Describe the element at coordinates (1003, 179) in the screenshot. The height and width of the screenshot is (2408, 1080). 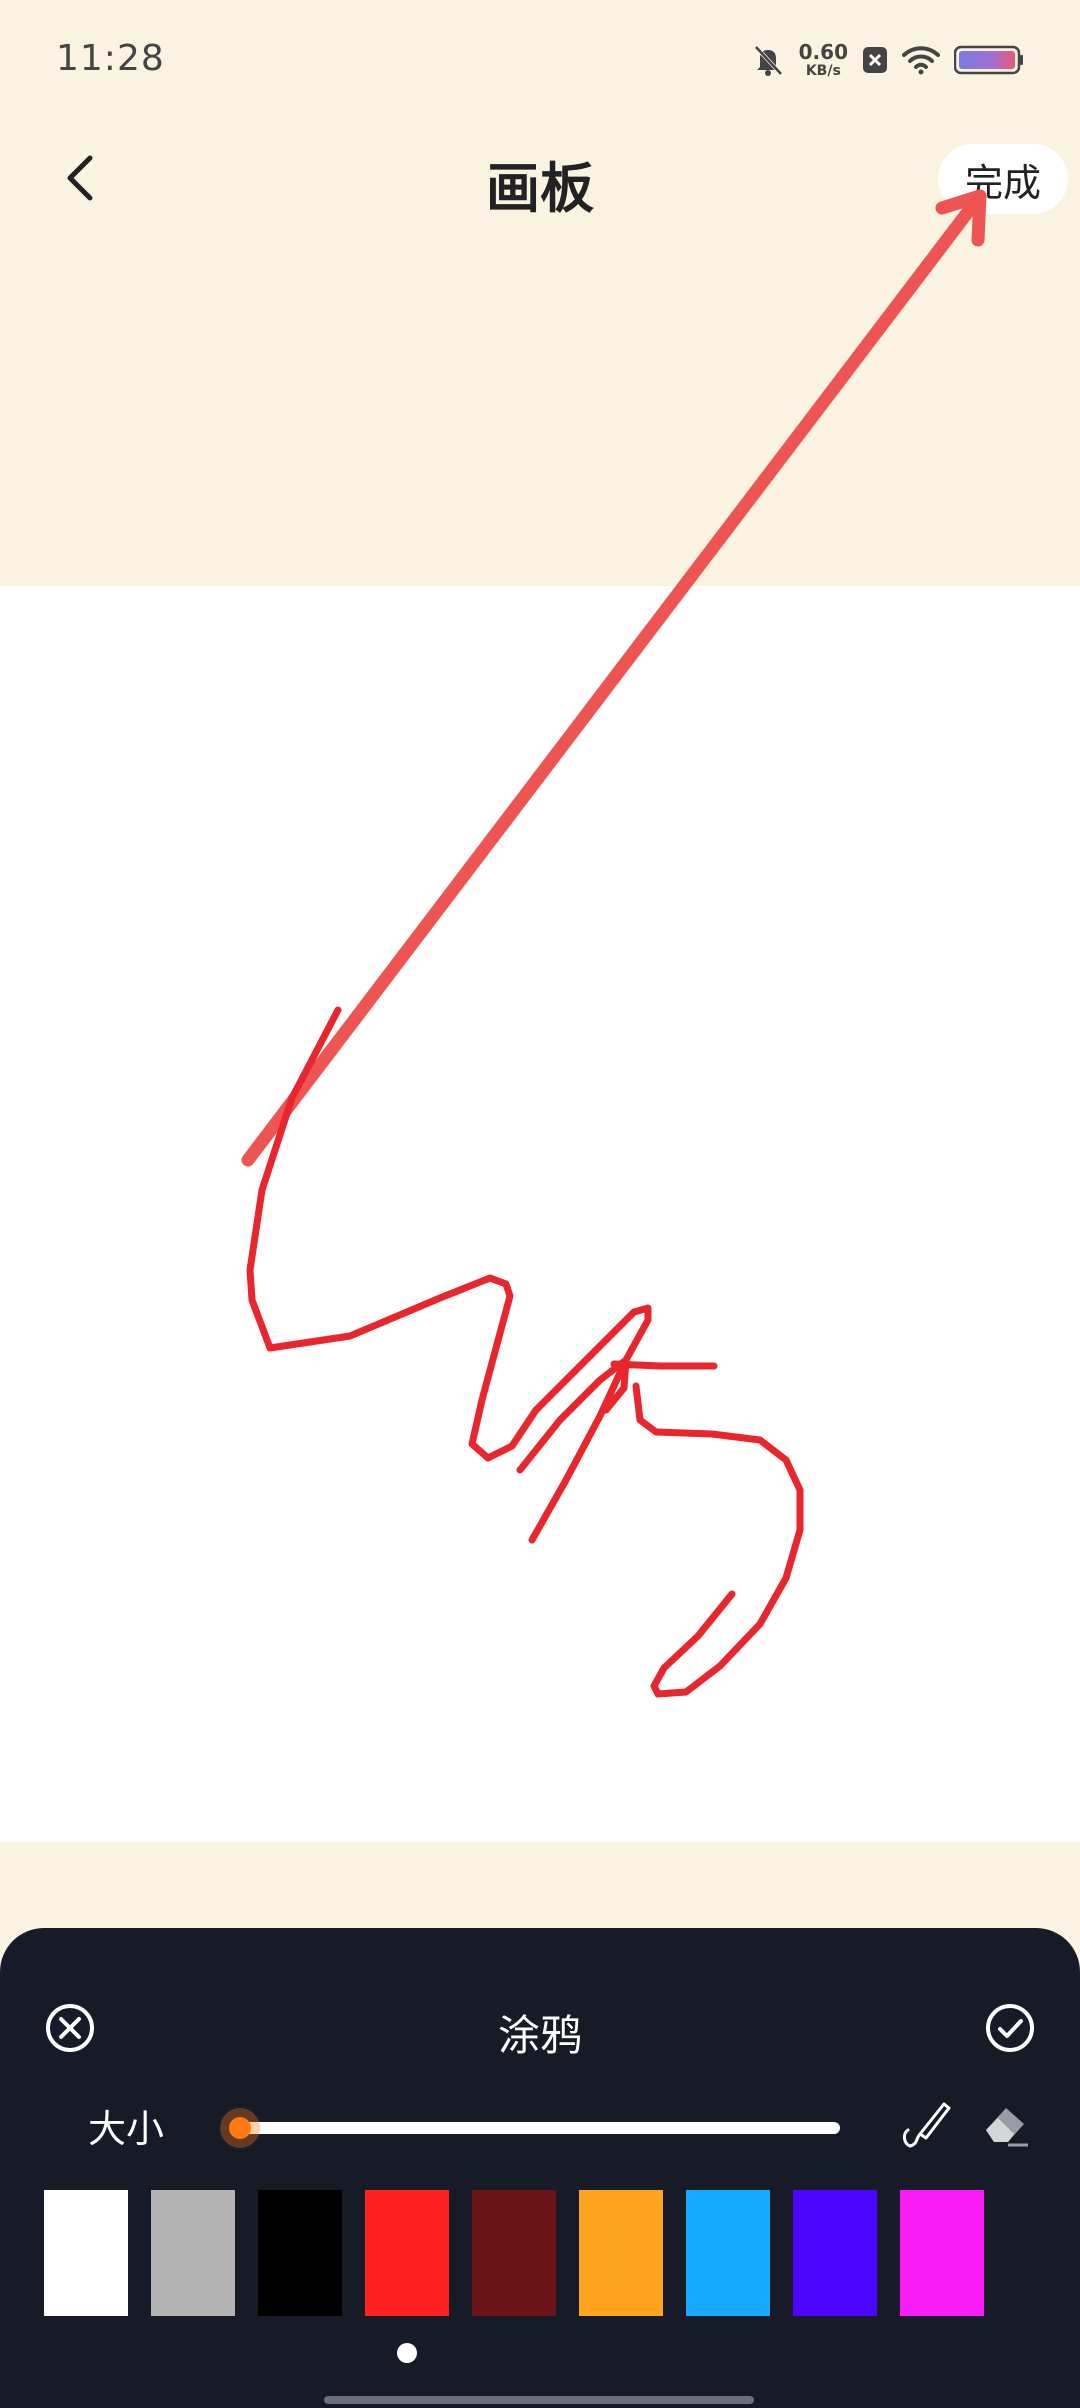
I see `done-button: 完成` at that location.